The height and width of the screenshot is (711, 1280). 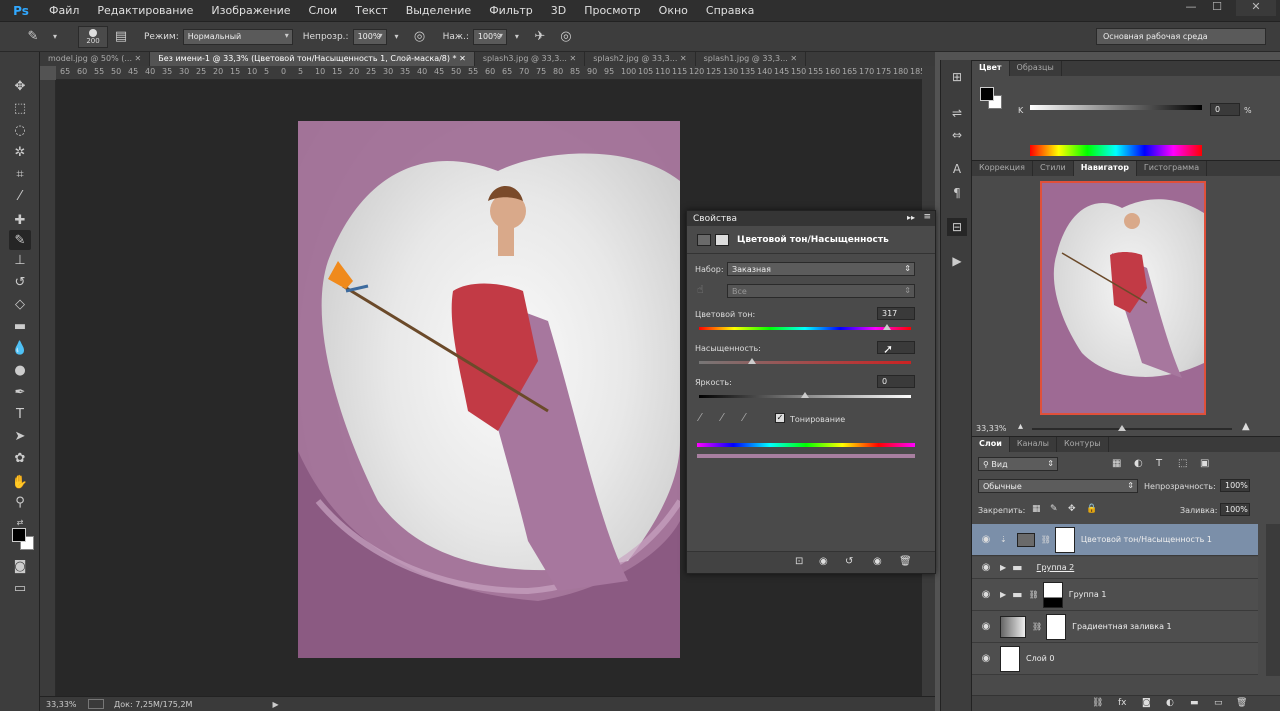 What do you see at coordinates (397, 37) in the screenshot?
I see `opacity-dropdown-icon: ▾` at bounding box center [397, 37].